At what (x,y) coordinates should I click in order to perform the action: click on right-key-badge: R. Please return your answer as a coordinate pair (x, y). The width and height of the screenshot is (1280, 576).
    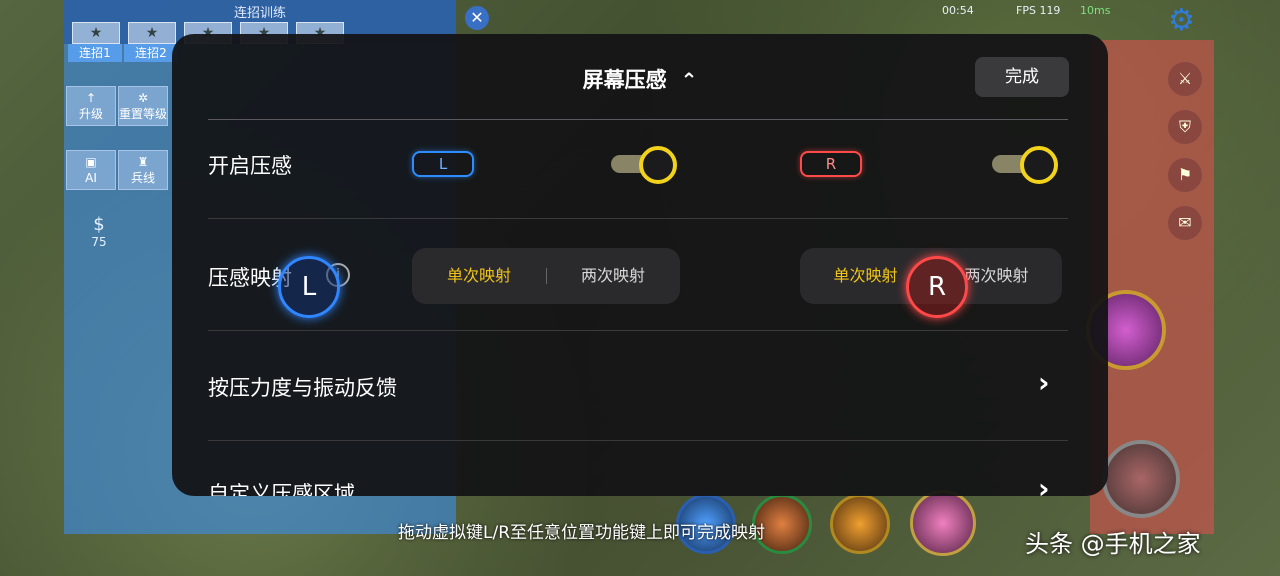
    Looking at the image, I should click on (831, 164).